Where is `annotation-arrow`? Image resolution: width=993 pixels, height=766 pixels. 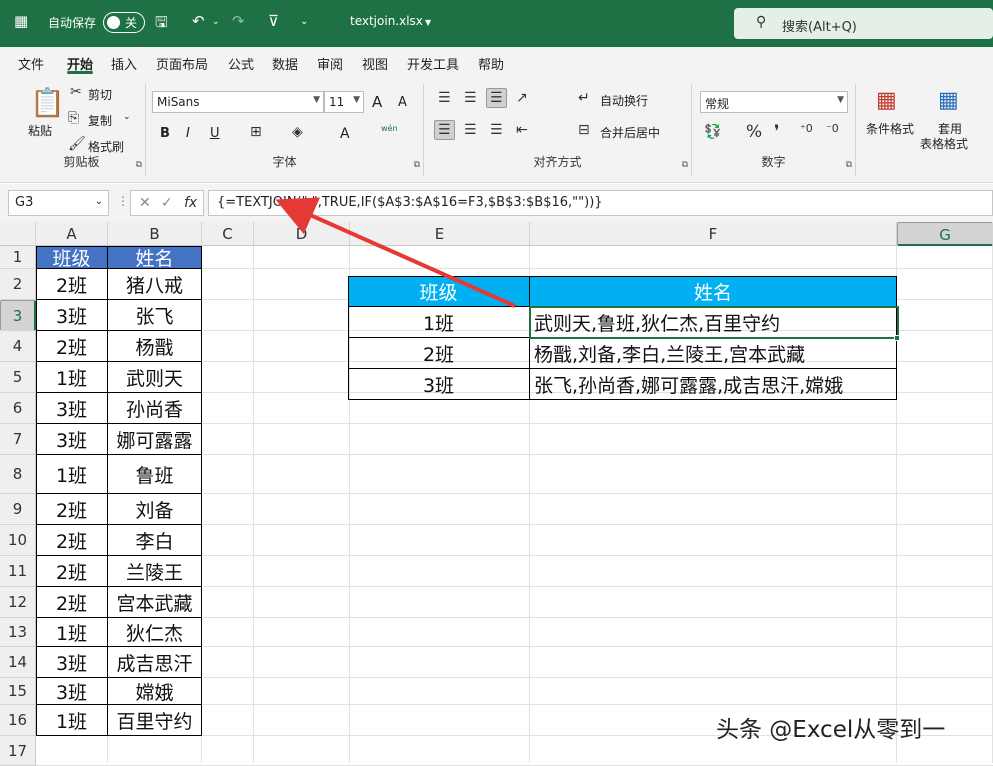 annotation-arrow is located at coordinates (395, 252).